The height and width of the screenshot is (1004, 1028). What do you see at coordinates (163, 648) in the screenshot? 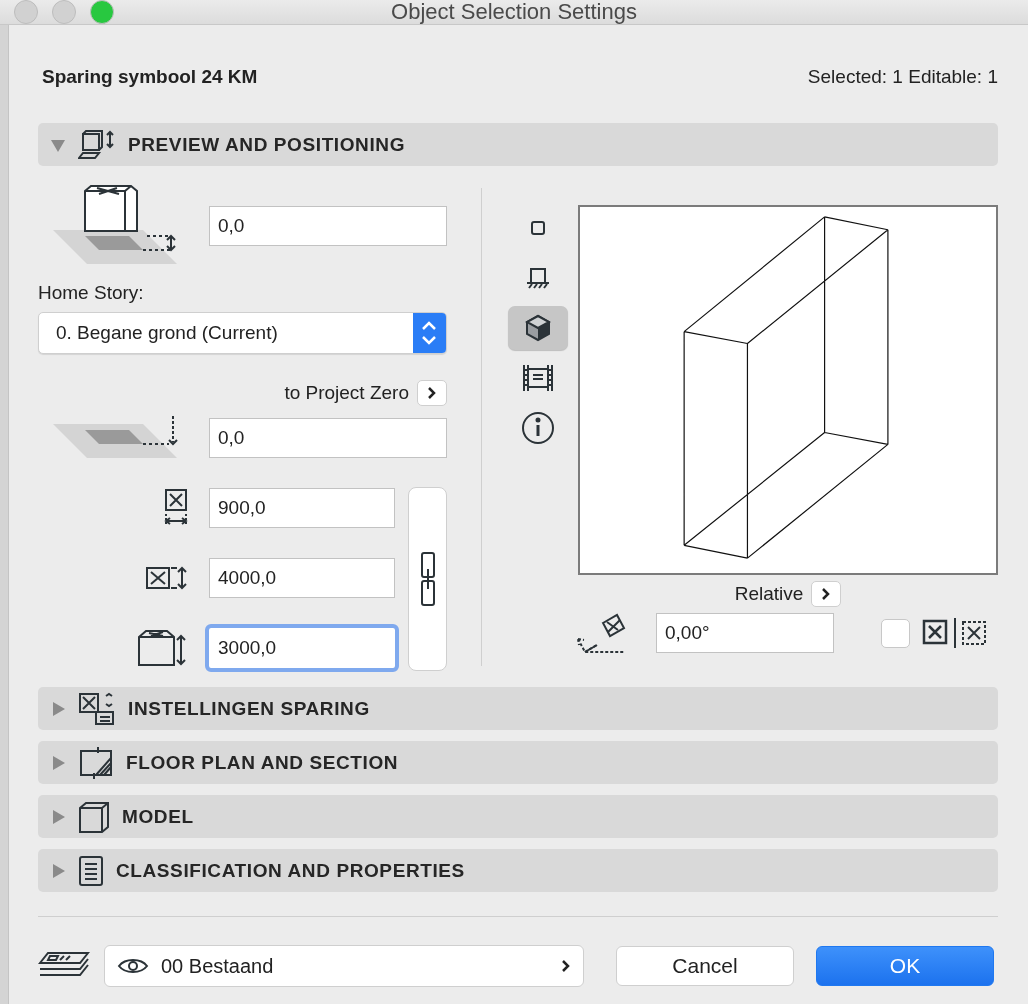
I see `box-height-icon` at bounding box center [163, 648].